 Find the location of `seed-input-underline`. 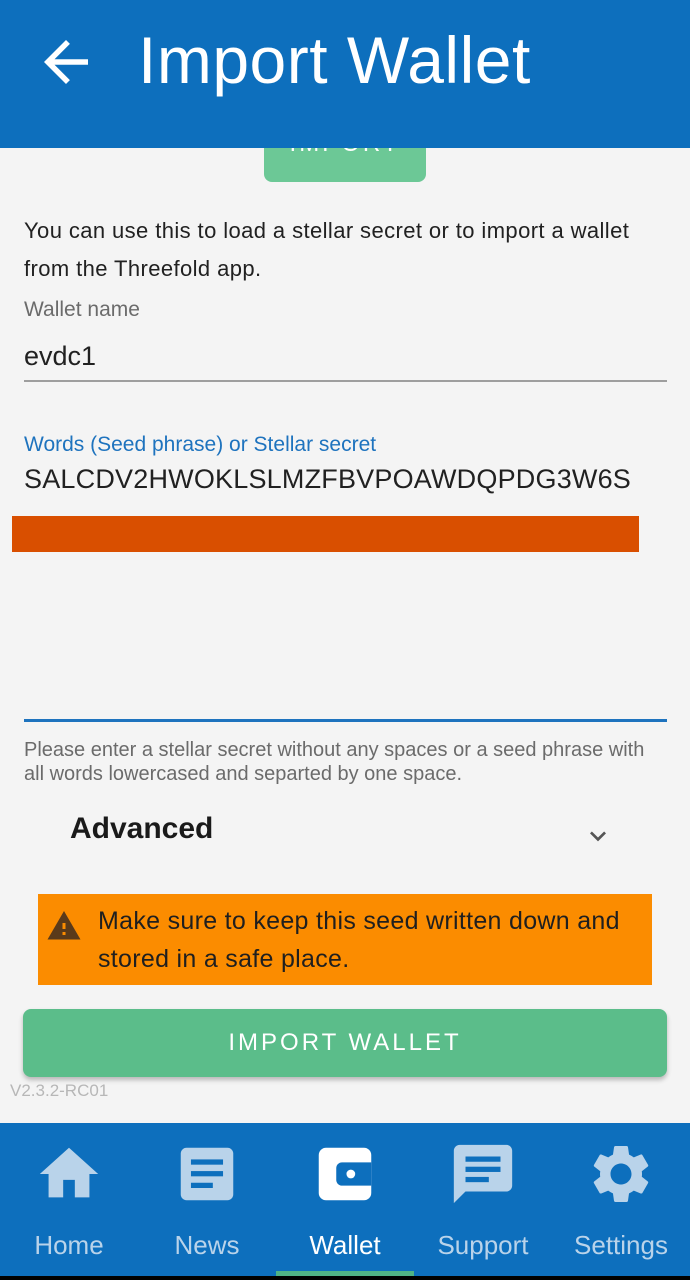

seed-input-underline is located at coordinates (345, 720).